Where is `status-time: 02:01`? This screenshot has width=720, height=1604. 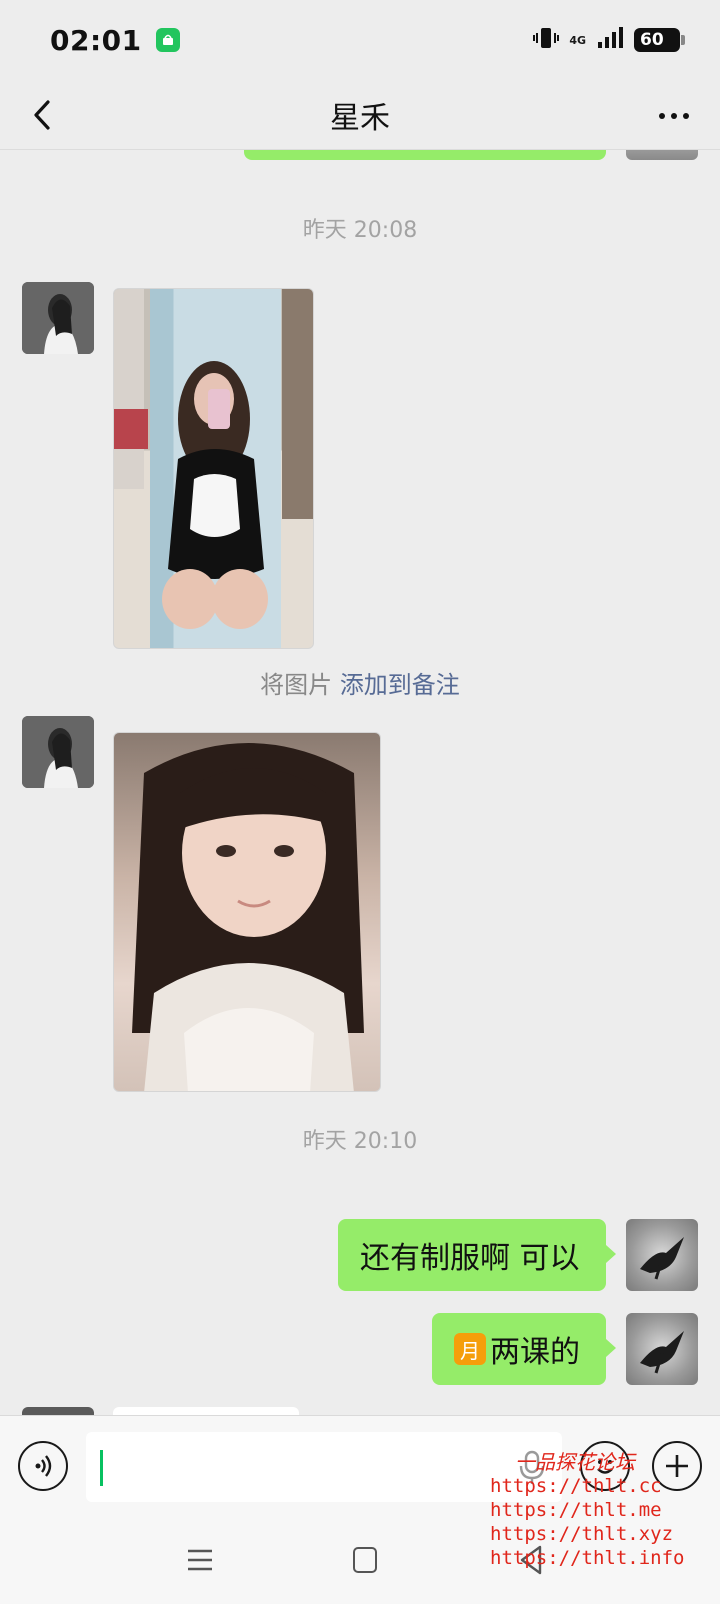
status-time: 02:01 is located at coordinates (96, 40).